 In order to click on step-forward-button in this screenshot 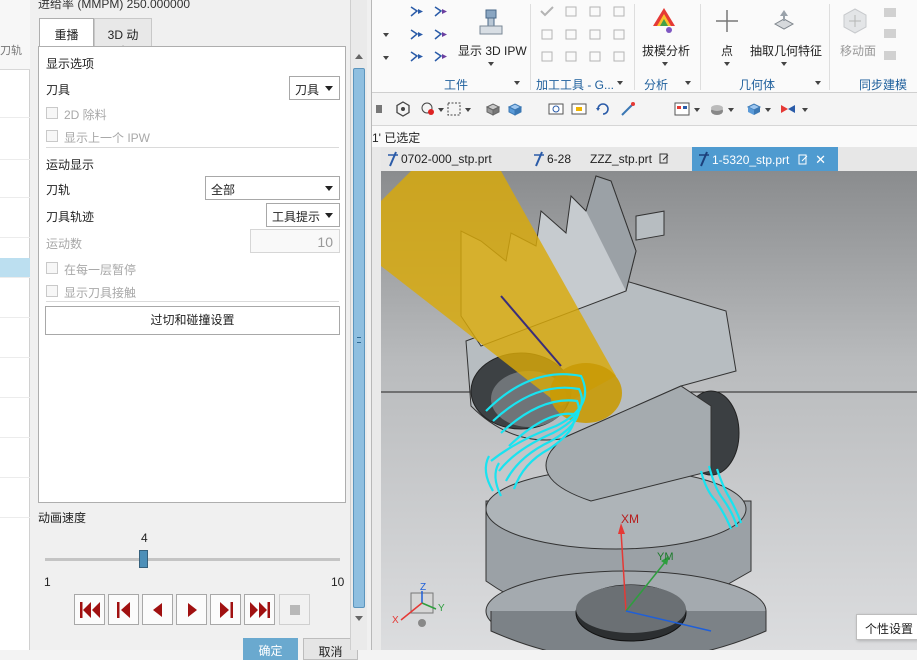, I will do `click(225, 609)`.